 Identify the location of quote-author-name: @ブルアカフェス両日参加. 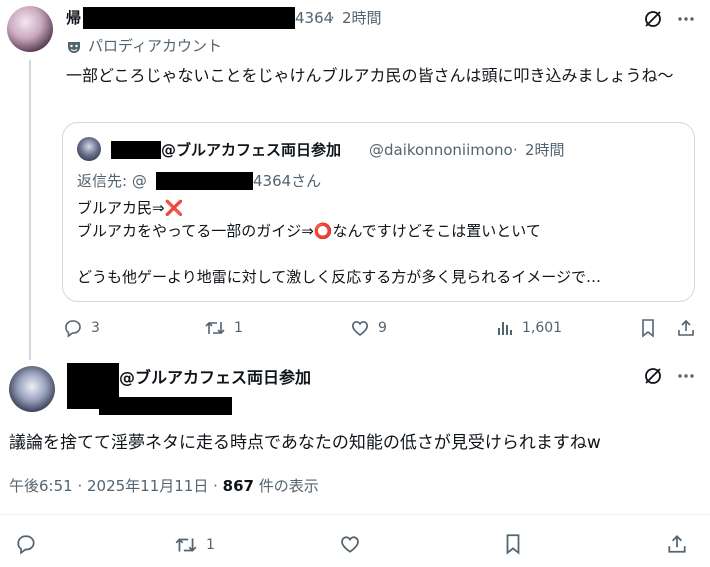
(251, 150).